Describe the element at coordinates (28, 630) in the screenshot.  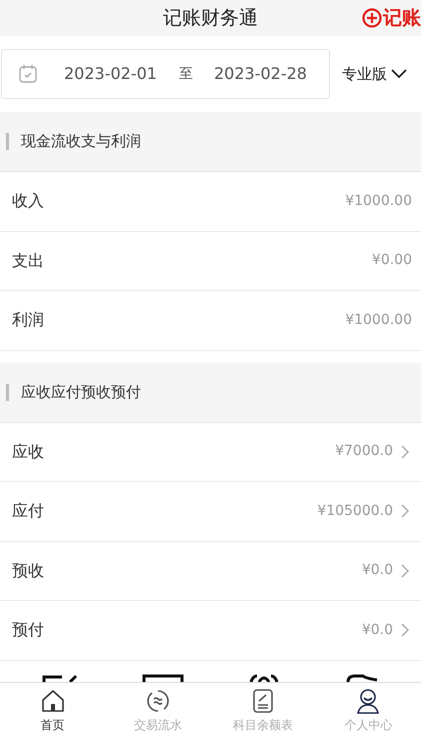
I see `row-label: 预付` at that location.